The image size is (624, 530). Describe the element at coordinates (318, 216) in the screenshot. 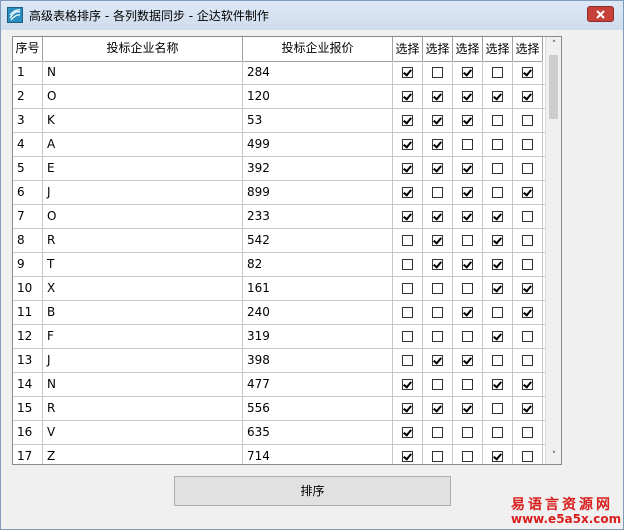

I see `price-cell: 233` at that location.